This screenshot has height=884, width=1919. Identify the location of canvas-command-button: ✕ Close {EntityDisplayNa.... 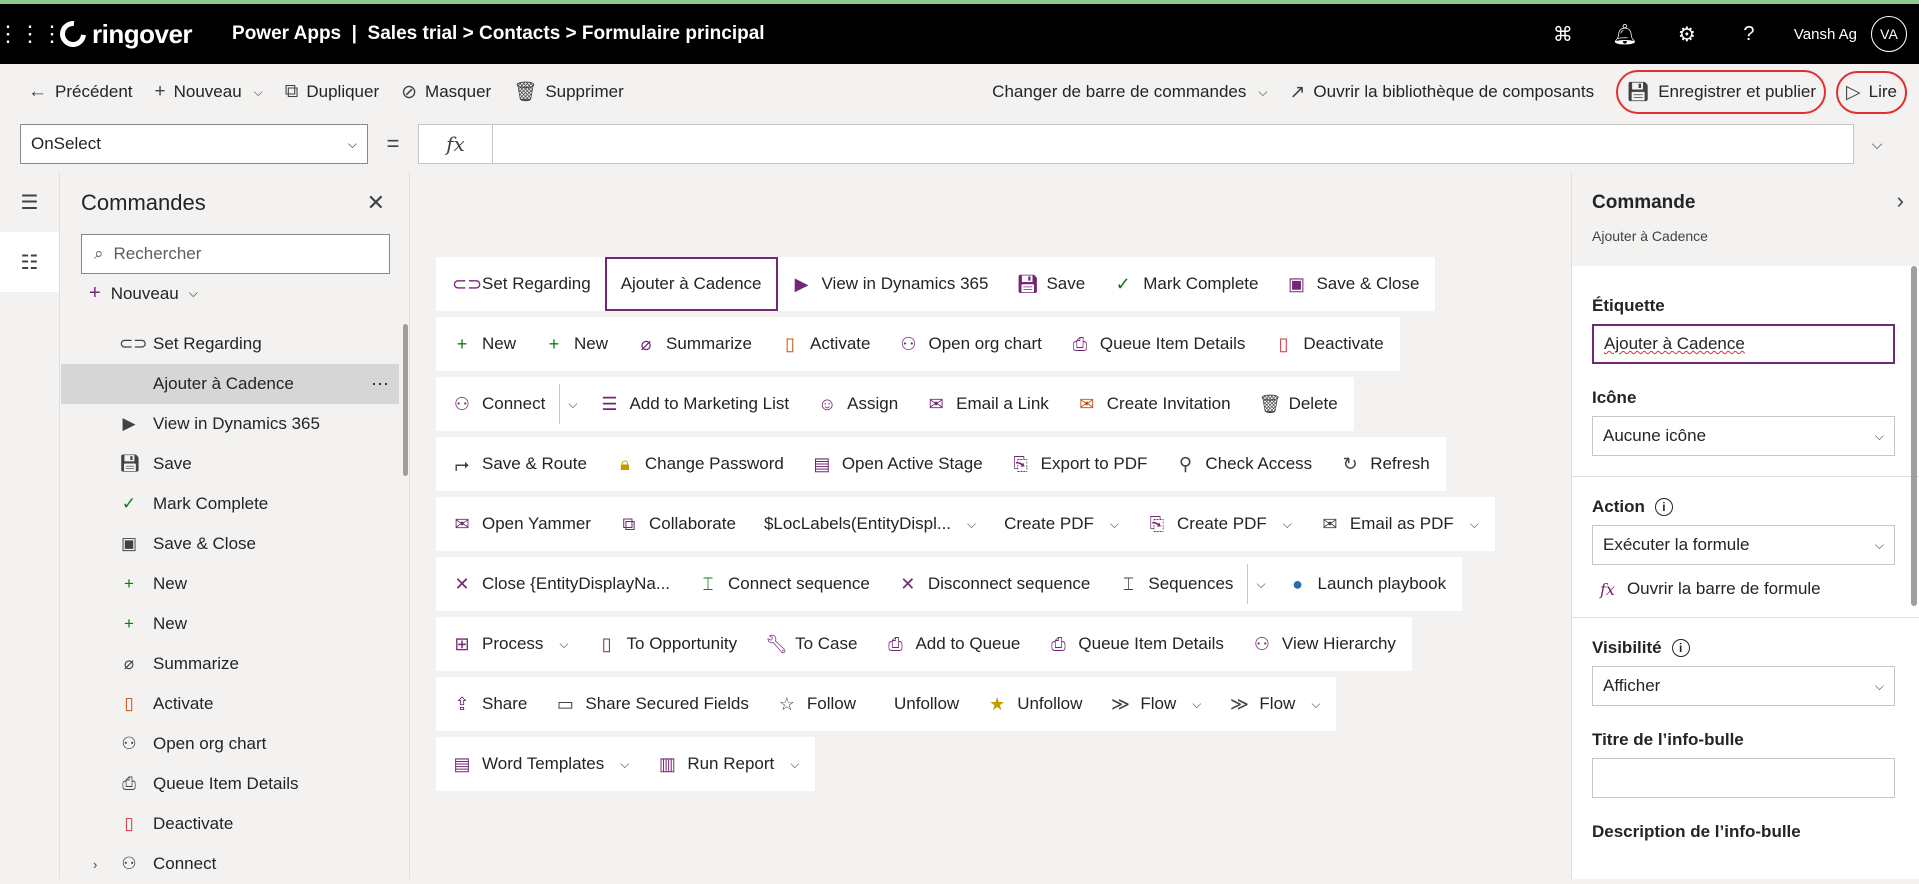
(561, 584).